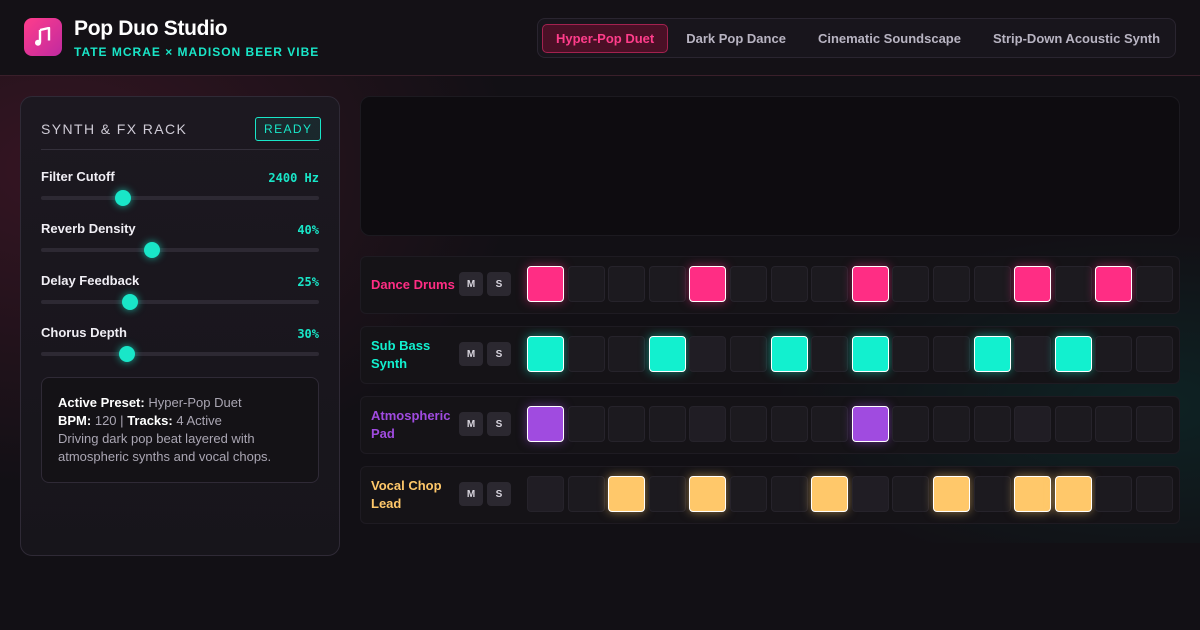 The height and width of the screenshot is (630, 1200). What do you see at coordinates (150, 420) in the screenshot?
I see `tracks-label: Tracks:` at bounding box center [150, 420].